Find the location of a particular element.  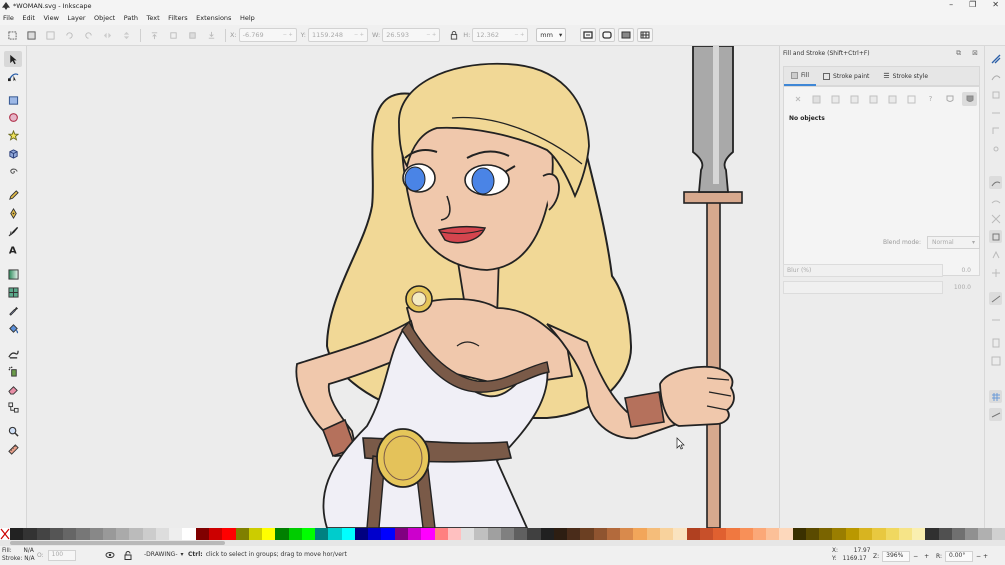

lower-to-bottom-icon is located at coordinates (211, 35).